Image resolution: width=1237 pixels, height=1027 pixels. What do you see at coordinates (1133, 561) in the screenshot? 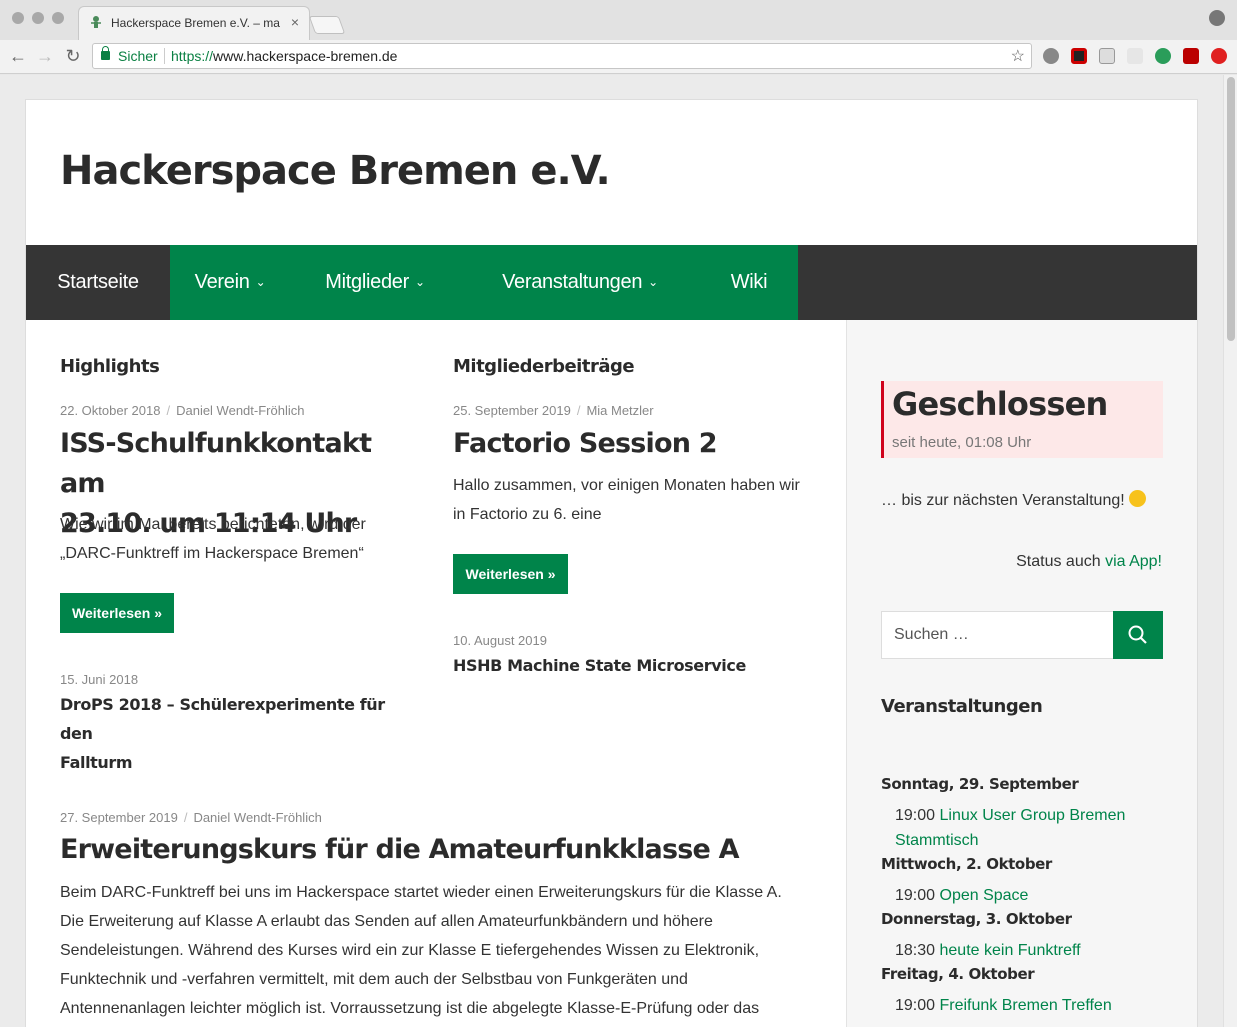
I see `app-link: via App!` at bounding box center [1133, 561].